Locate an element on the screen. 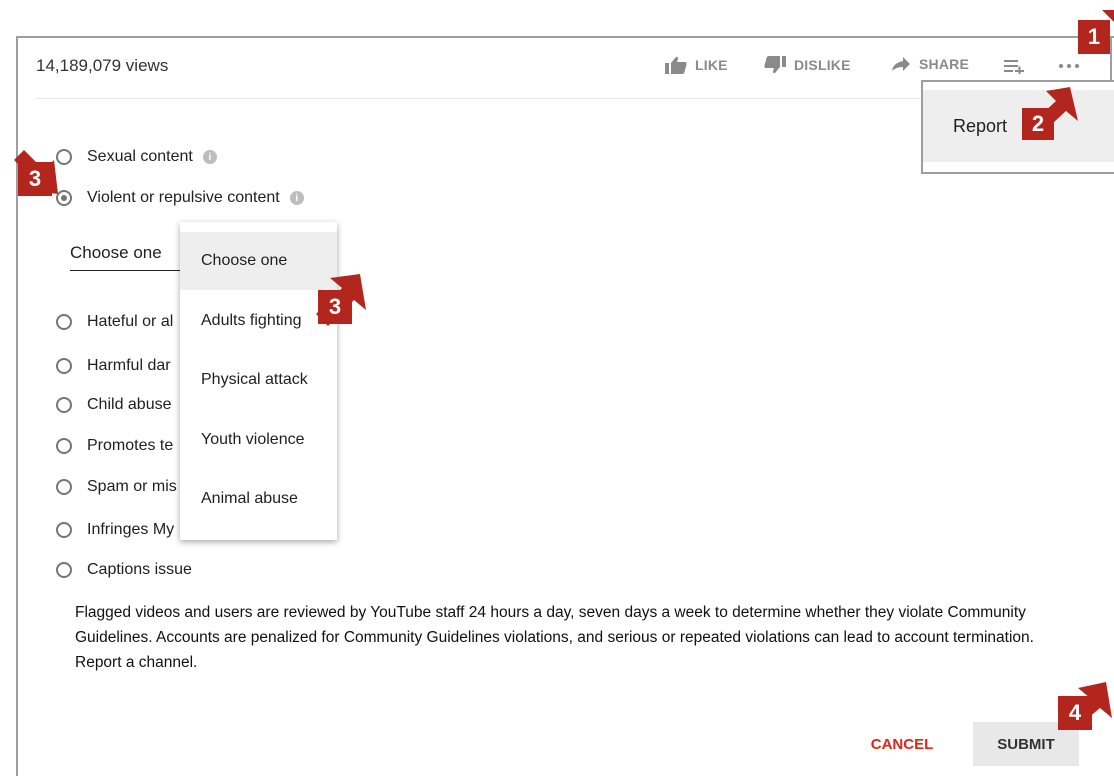 The image size is (1114, 776). step-3-badge-left: 3 is located at coordinates (35, 179).